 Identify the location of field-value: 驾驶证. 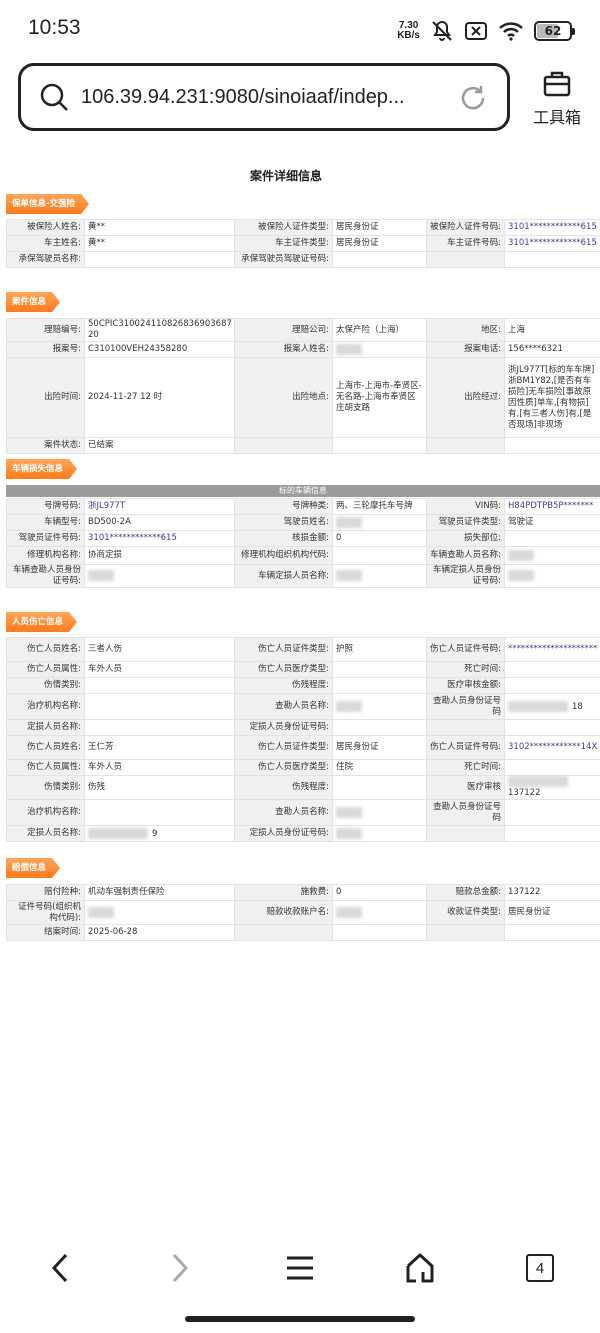
(552, 522).